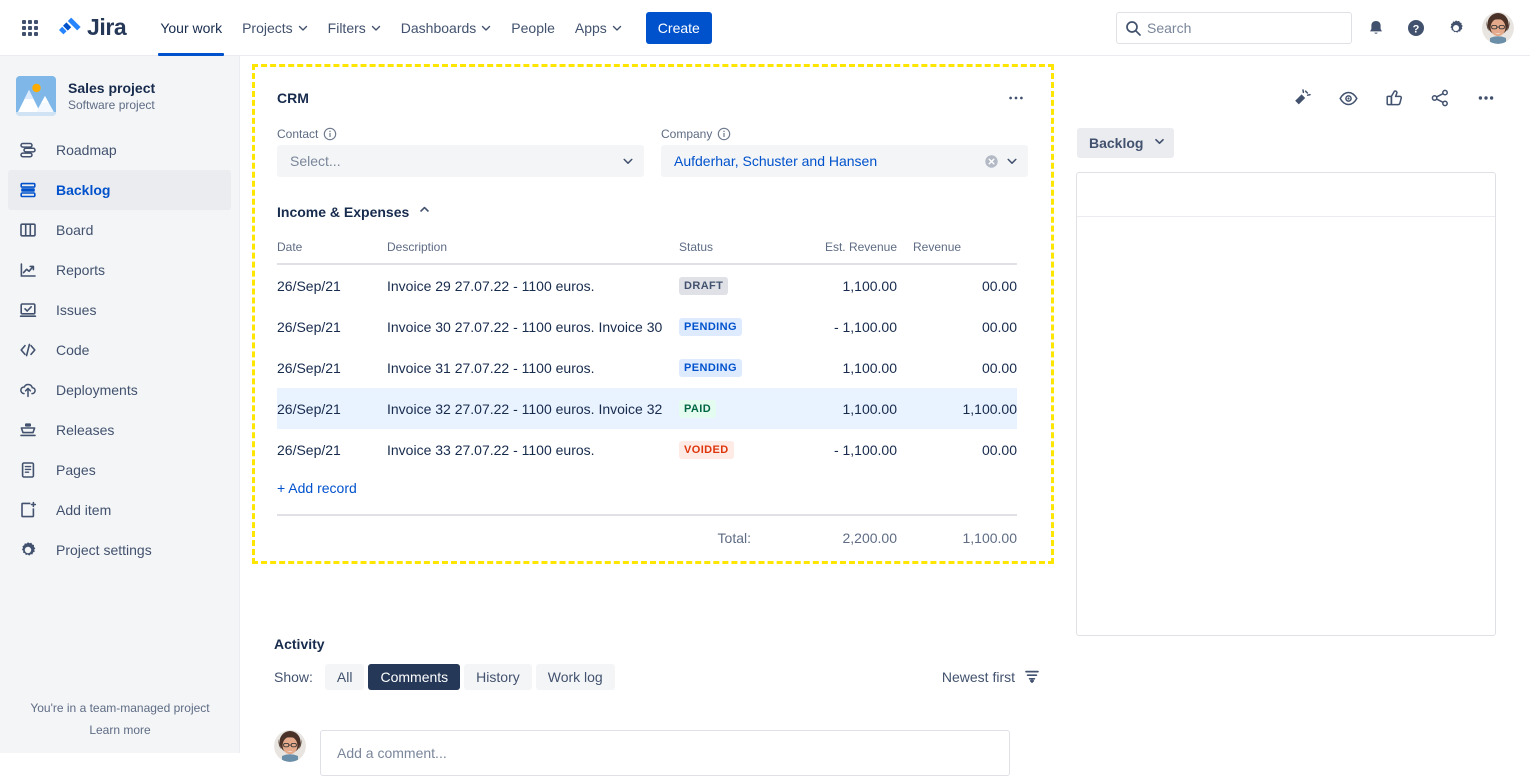 The height and width of the screenshot is (776, 1530). What do you see at coordinates (30, 28) in the screenshot?
I see `app-switcher-icon` at bounding box center [30, 28].